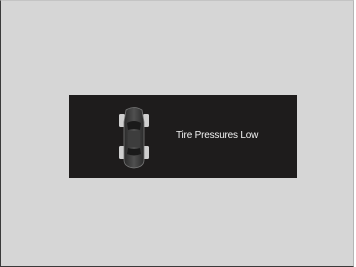 Image resolution: width=356 pixels, height=267 pixels. Describe the element at coordinates (217, 135) in the screenshot. I see `tire-pressure-message: Tire Pressures Low` at that location.